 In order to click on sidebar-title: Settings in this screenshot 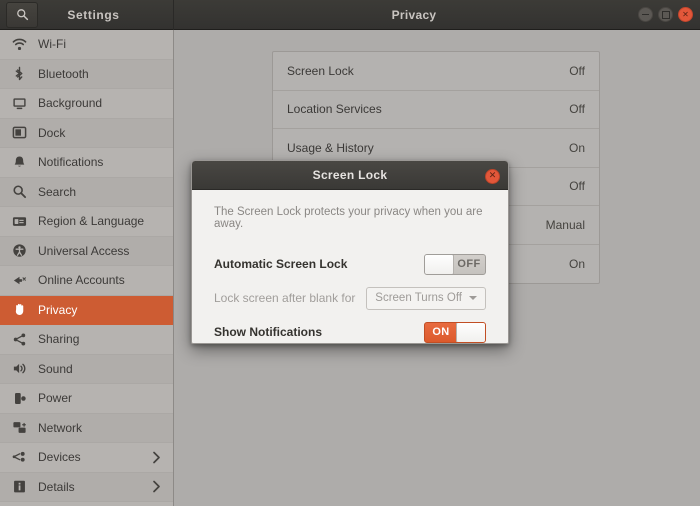, I will do `click(93, 14)`.